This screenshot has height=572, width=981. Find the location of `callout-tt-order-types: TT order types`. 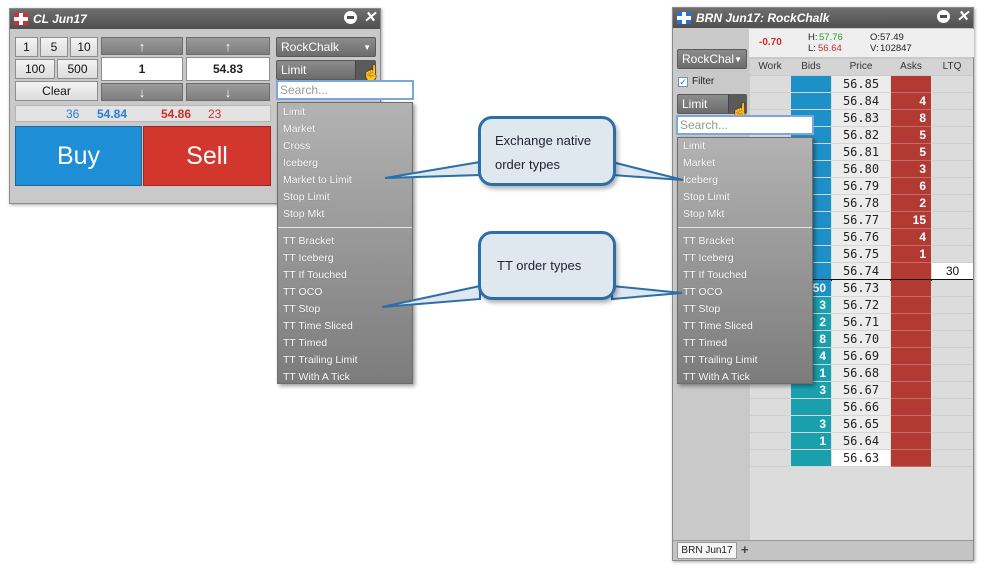

callout-tt-order-types: TT order types is located at coordinates (547, 265).